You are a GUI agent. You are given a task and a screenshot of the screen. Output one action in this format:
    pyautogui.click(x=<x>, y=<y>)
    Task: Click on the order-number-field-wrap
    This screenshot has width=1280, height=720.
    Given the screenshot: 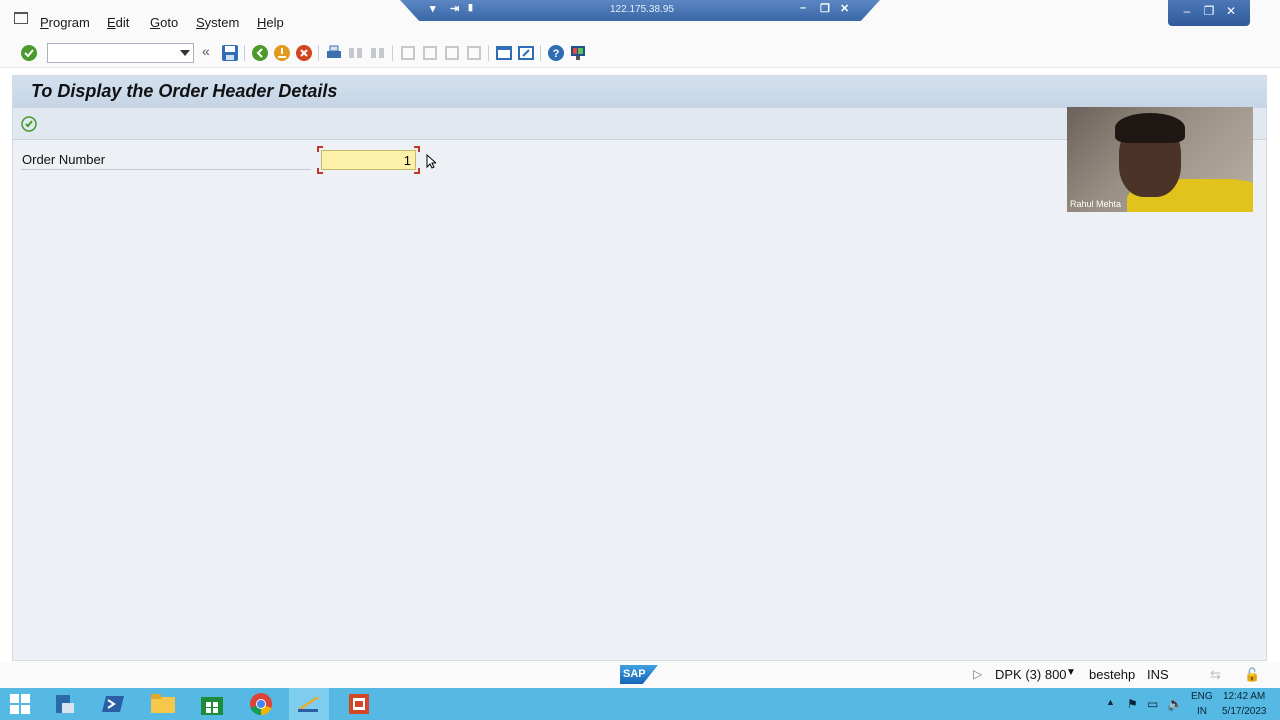 What is the action you would take?
    pyautogui.click(x=368, y=160)
    